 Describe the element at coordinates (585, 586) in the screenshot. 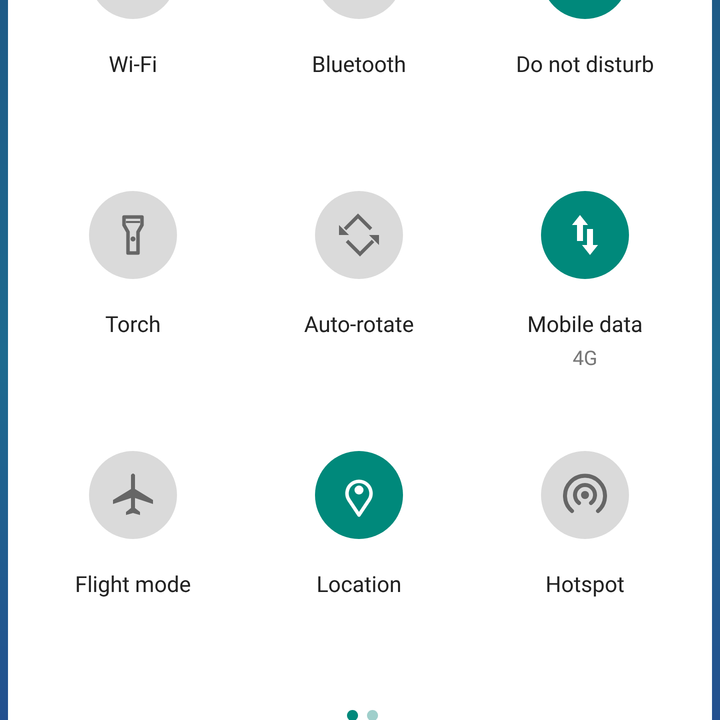

I see `tile-label: Hotspot` at that location.